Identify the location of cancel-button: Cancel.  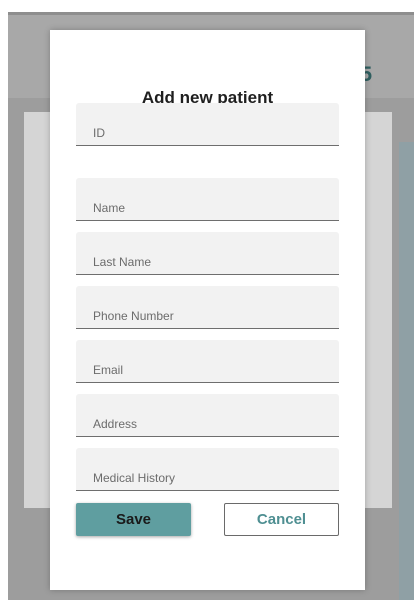
(281, 519).